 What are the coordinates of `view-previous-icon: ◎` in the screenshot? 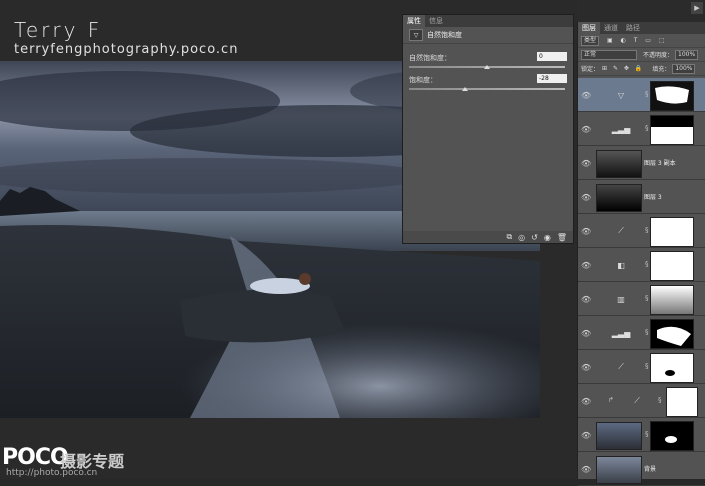 It's located at (521, 237).